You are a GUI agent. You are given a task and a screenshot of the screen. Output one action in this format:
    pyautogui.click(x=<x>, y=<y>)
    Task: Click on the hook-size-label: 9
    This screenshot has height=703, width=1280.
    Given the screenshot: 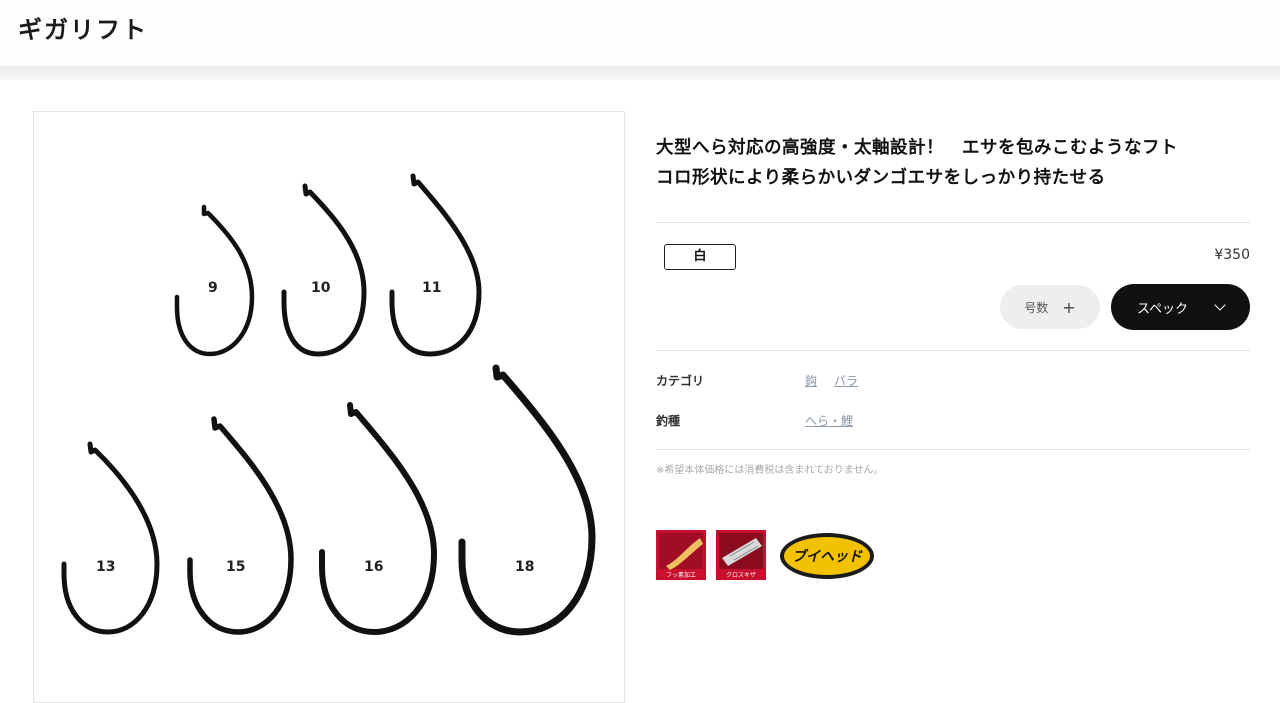 What is the action you would take?
    pyautogui.click(x=213, y=288)
    